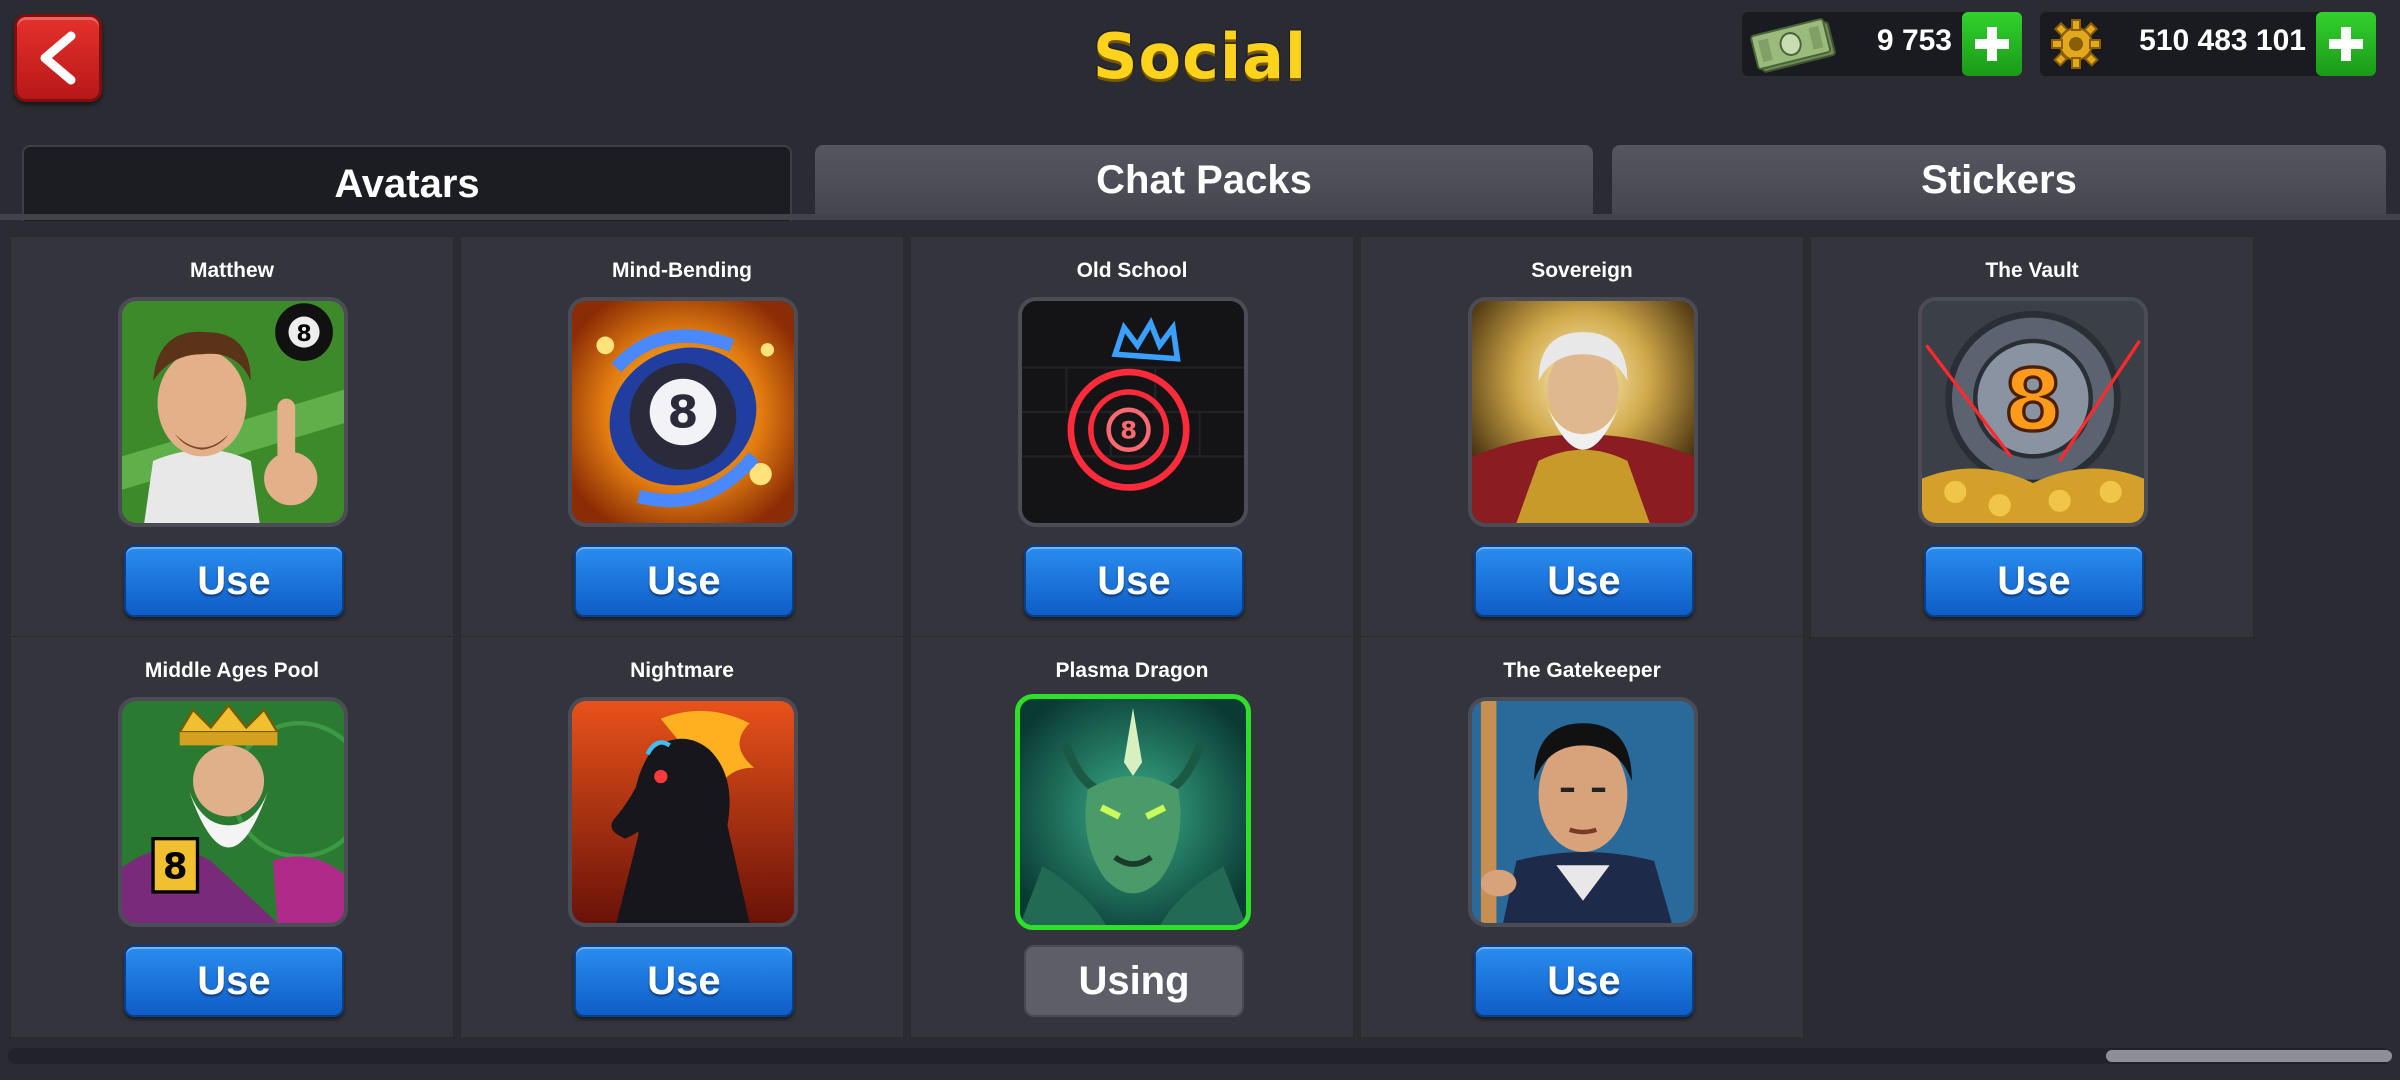 Image resolution: width=2400 pixels, height=1080 pixels. Describe the element at coordinates (1582, 270) in the screenshot. I see `avatar-name: Sovereign` at that location.